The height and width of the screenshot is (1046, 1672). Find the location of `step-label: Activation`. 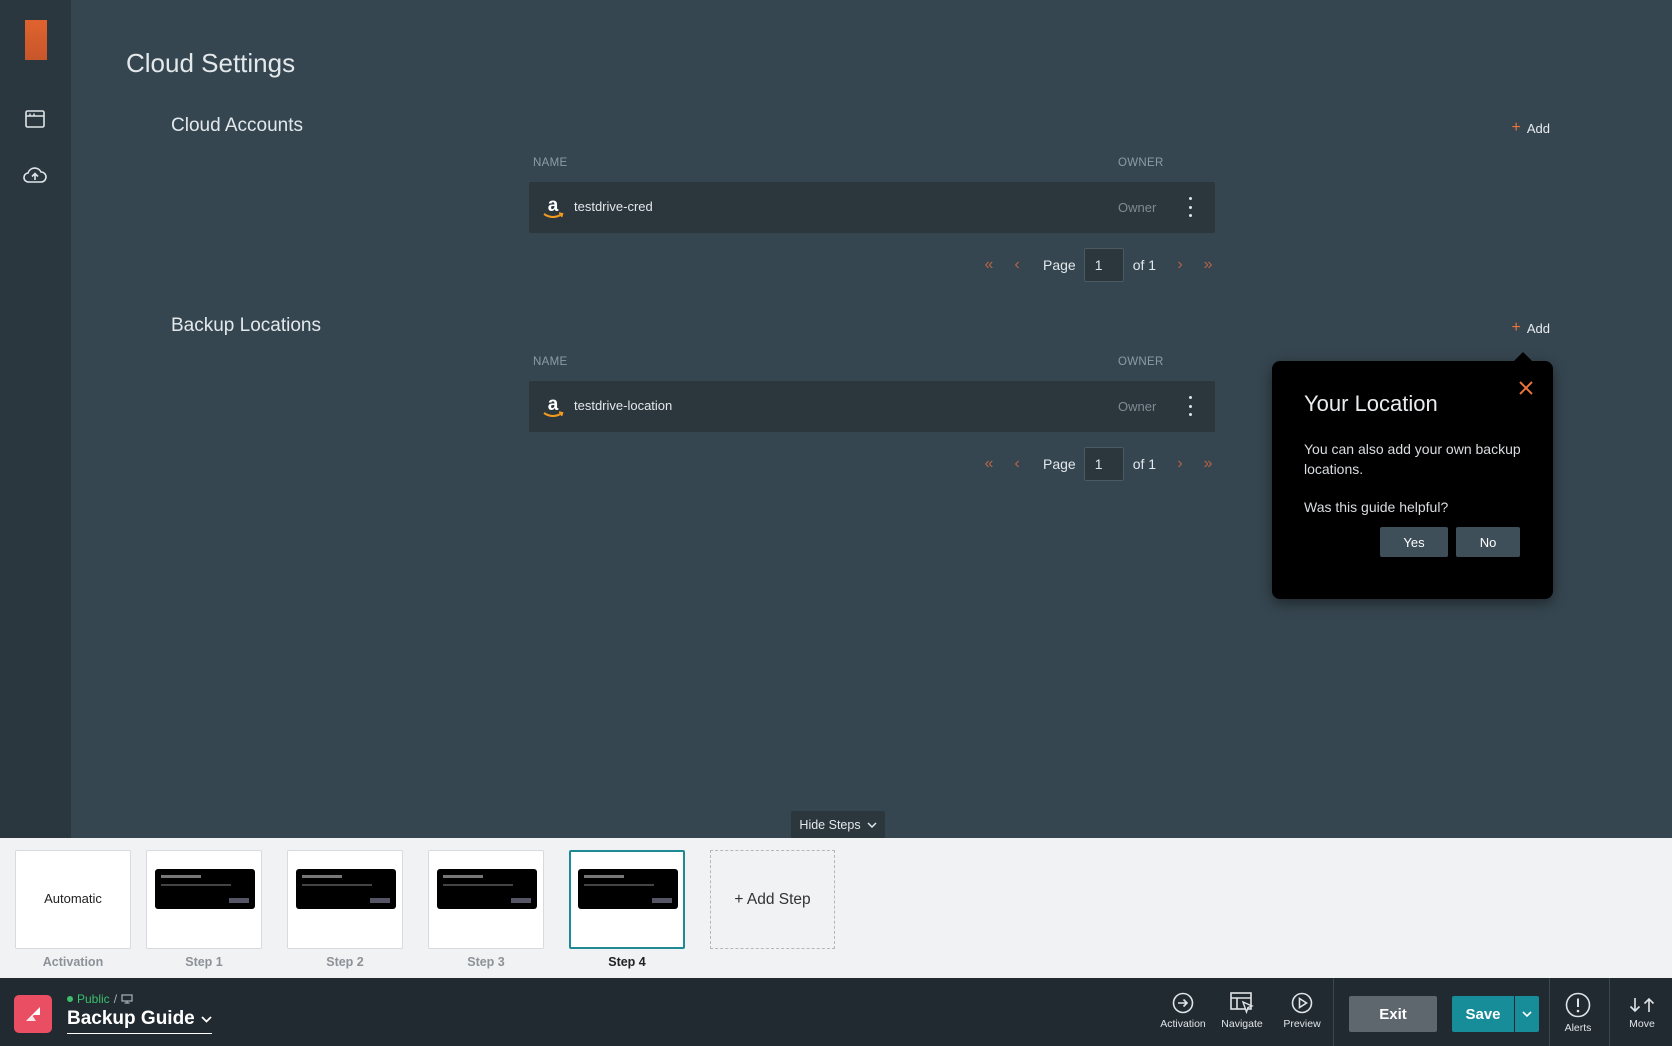

step-label: Activation is located at coordinates (73, 962).